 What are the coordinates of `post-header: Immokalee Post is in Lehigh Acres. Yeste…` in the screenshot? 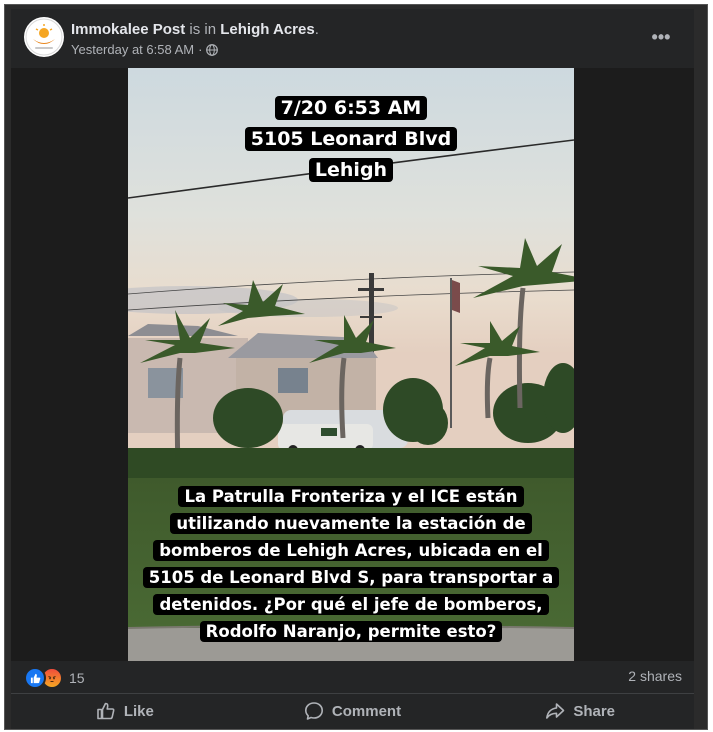 It's located at (352, 38).